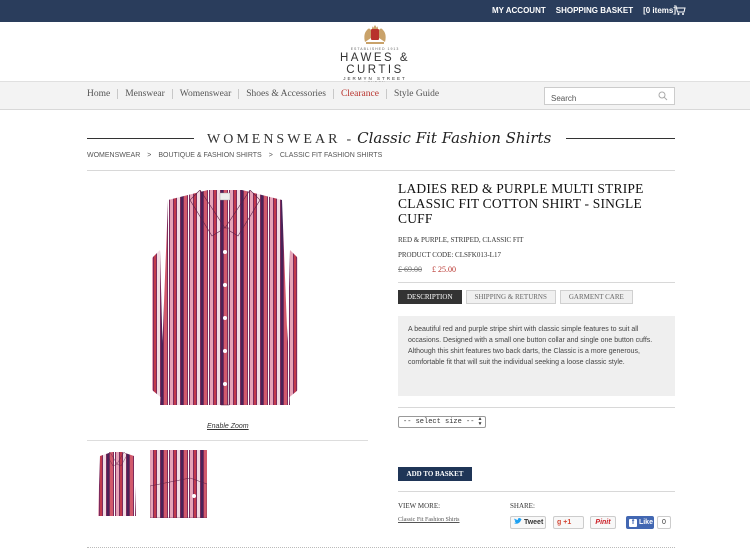  I want to click on breadcrumb-classic-fit: CLASSIC FIT FASHION SHIRTS, so click(331, 155).